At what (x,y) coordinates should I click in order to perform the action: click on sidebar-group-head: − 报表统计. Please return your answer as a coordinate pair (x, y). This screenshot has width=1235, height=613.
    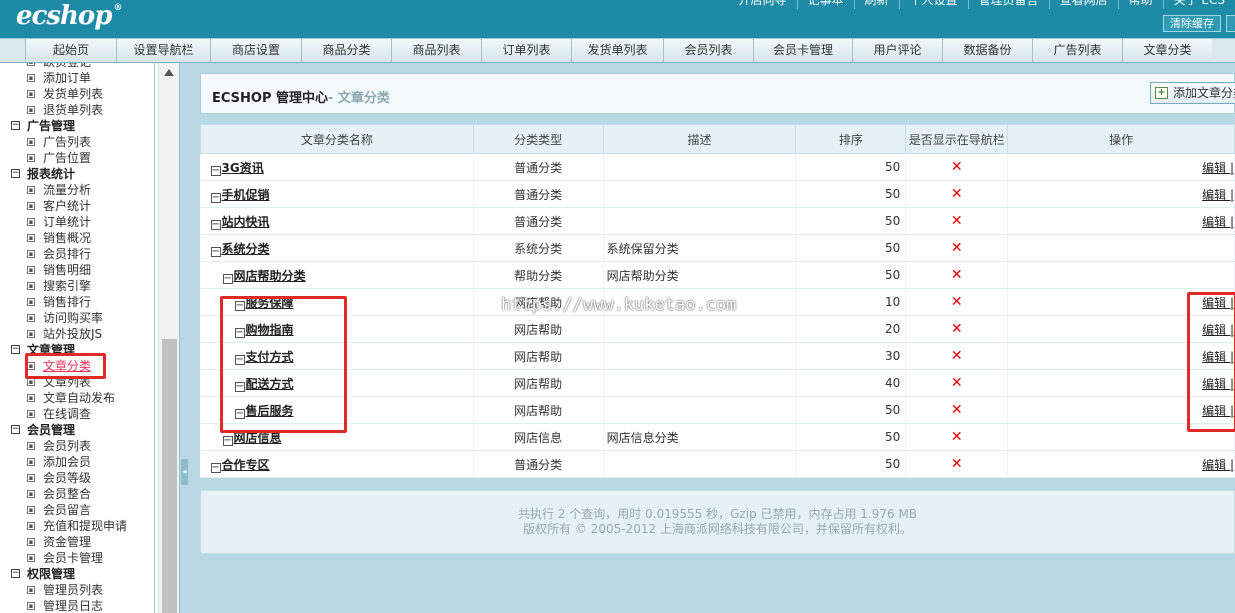
    Looking at the image, I should click on (77, 174).